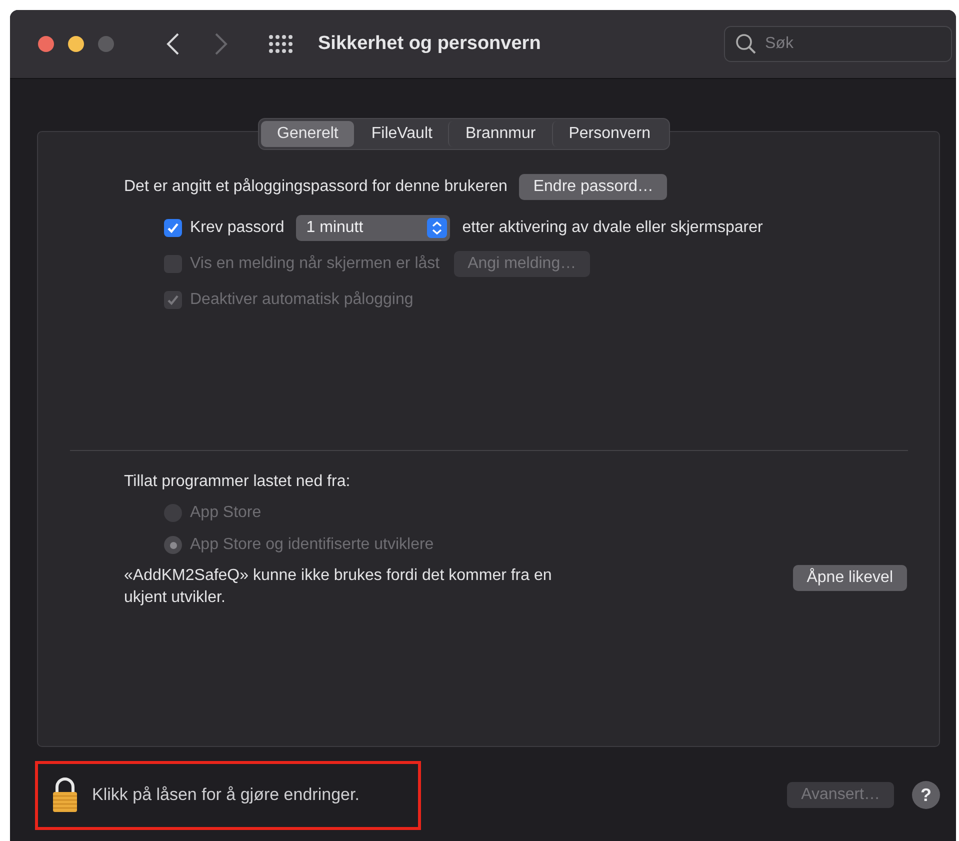  Describe the element at coordinates (500, 134) in the screenshot. I see `tab: Brannmur` at that location.